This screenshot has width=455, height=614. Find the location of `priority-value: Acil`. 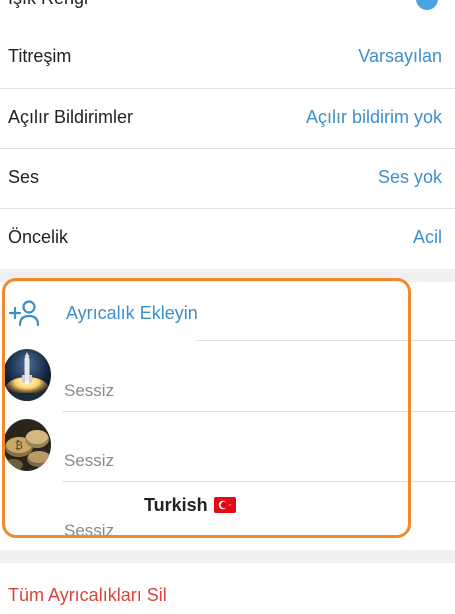

priority-value: Acil is located at coordinates (427, 237).